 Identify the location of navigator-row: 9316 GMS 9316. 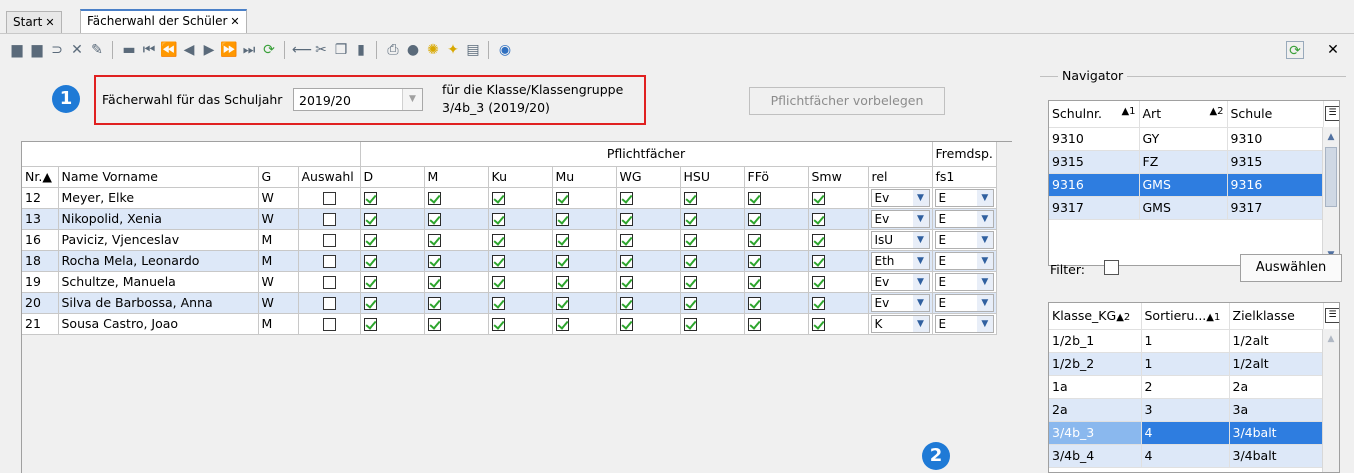
(1186, 185).